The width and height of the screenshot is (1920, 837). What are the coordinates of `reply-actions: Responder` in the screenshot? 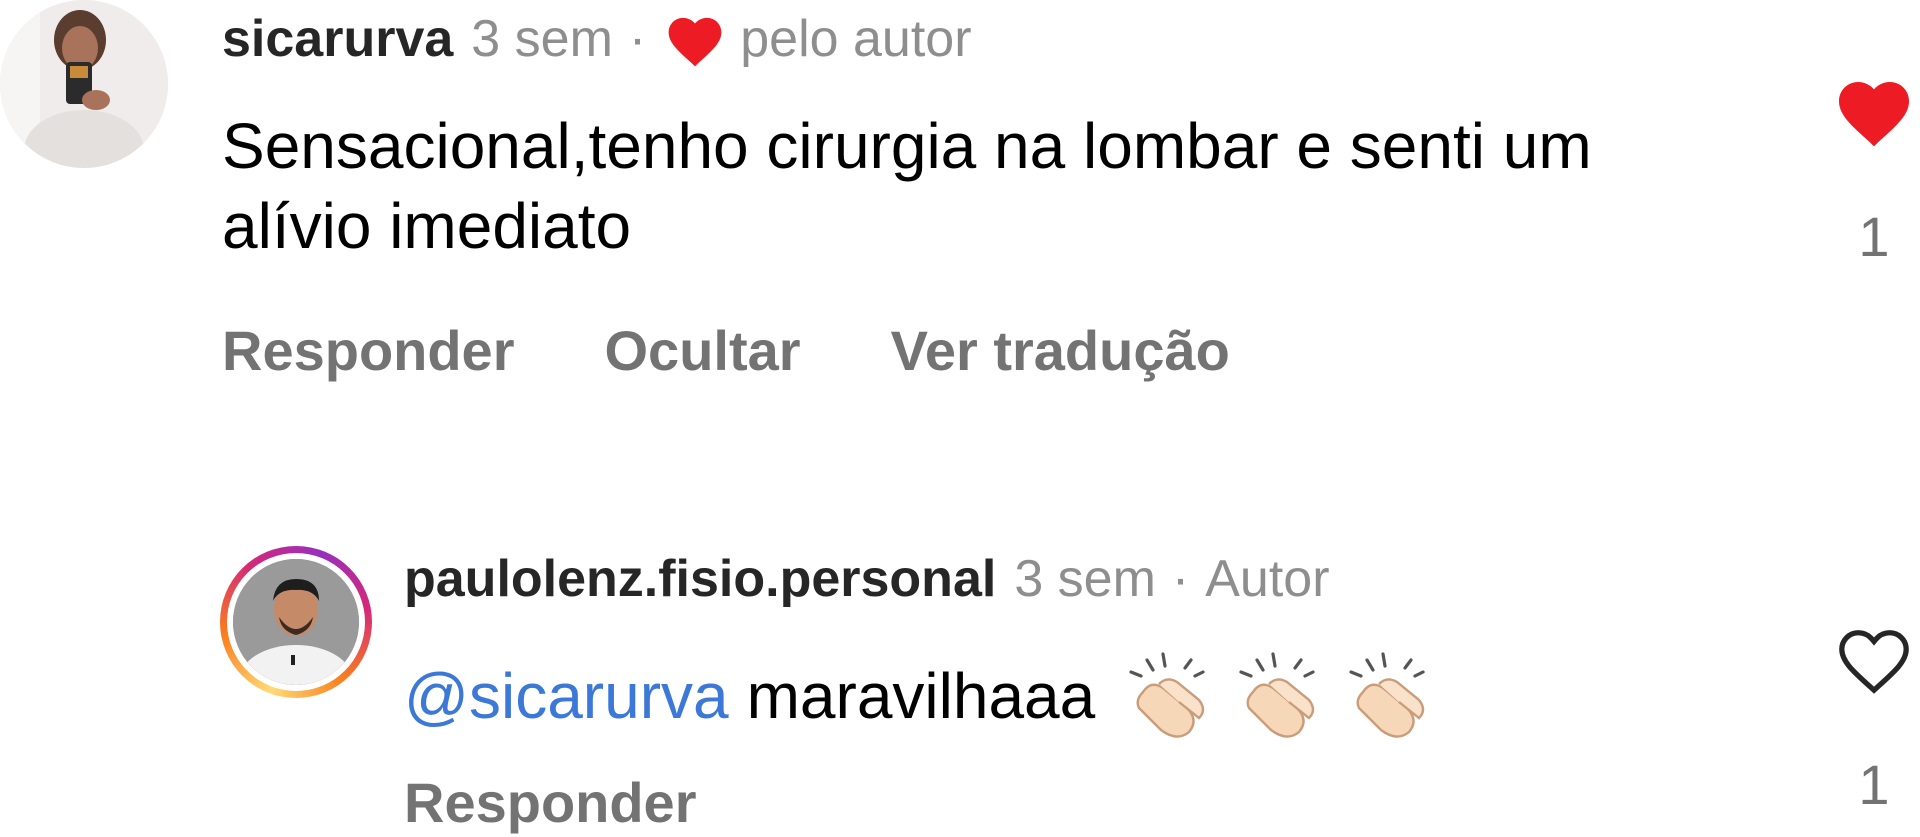 It's located at (550, 802).